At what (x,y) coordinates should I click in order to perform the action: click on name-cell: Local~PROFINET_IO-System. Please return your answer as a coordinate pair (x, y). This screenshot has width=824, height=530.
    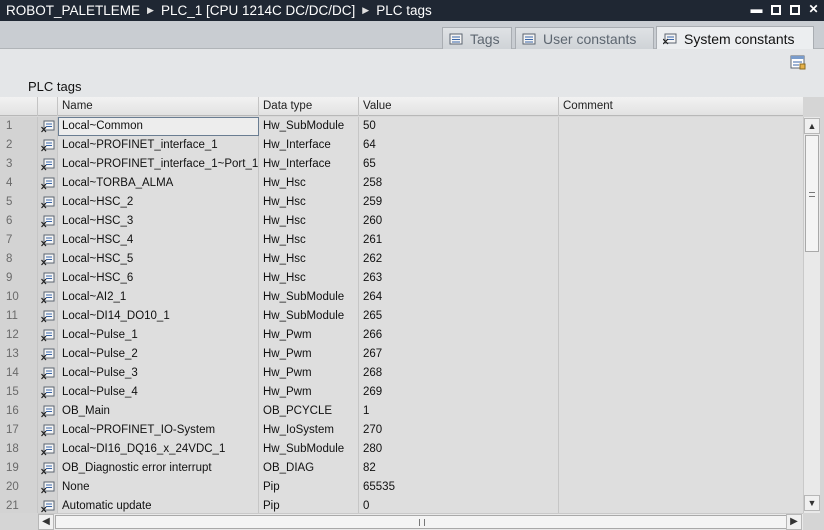
    Looking at the image, I should click on (158, 430).